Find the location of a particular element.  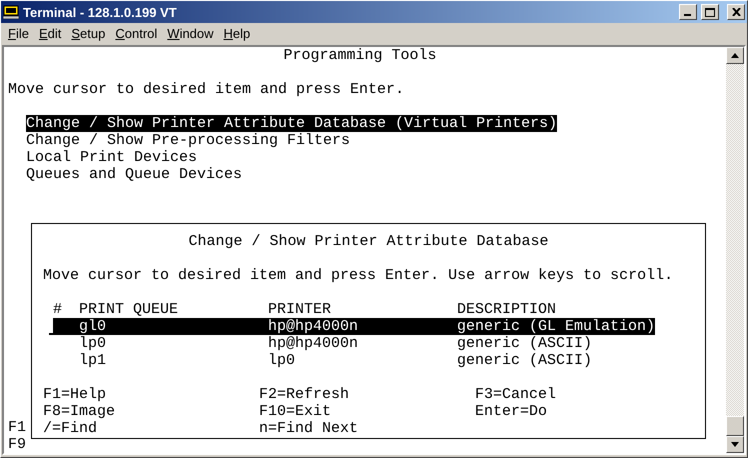

down-arrow-icon is located at coordinates (735, 444).